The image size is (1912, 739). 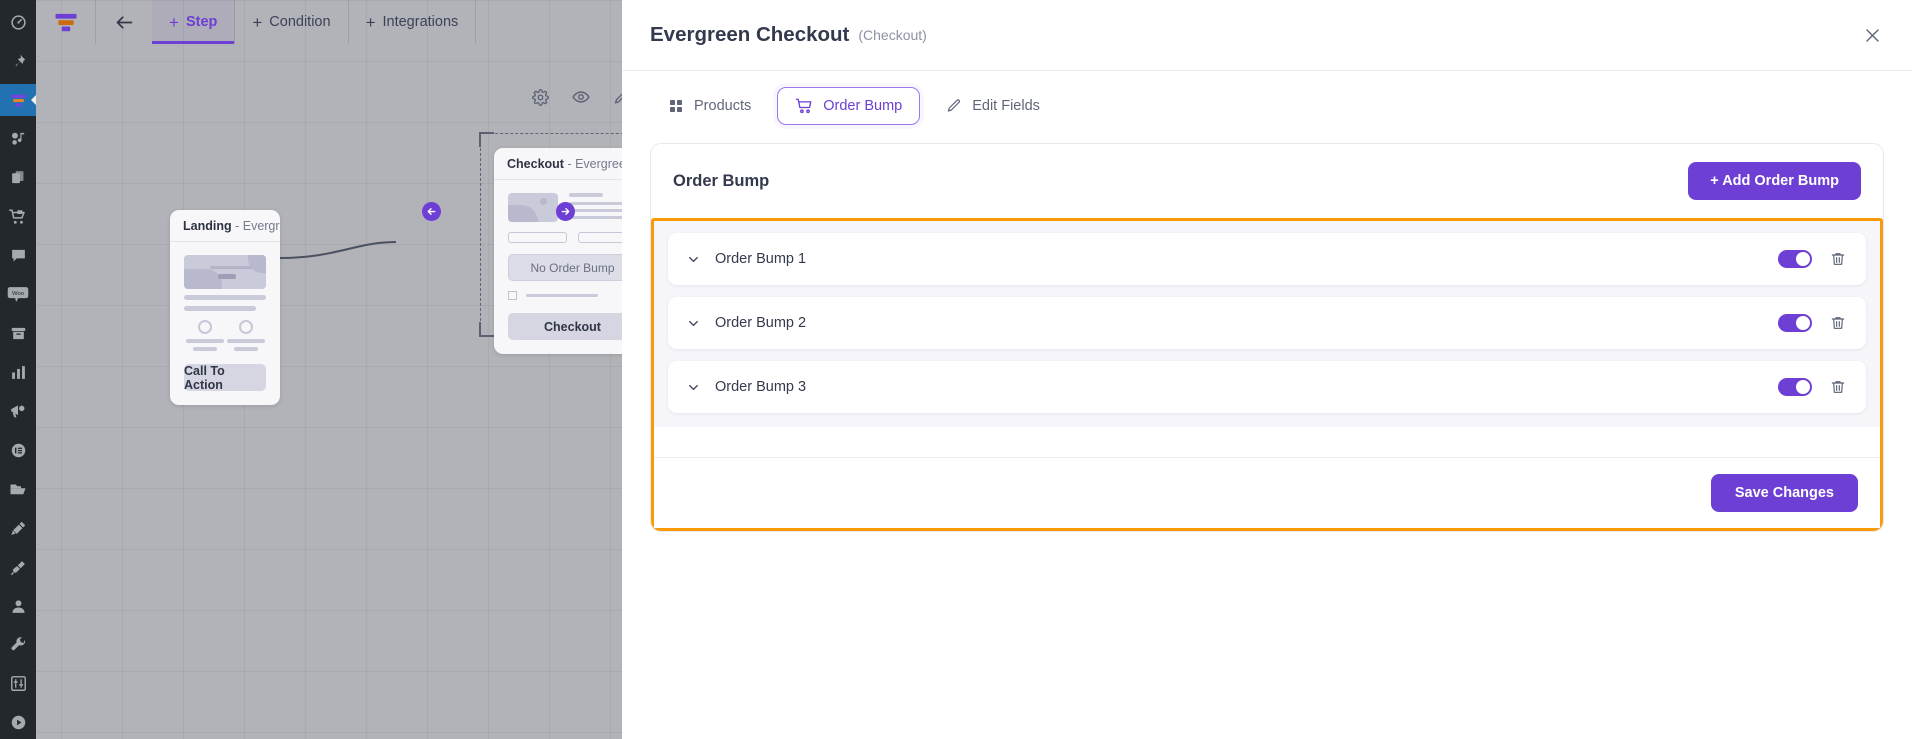 I want to click on order-bump-card-footer: Save Changes, so click(x=1267, y=492).